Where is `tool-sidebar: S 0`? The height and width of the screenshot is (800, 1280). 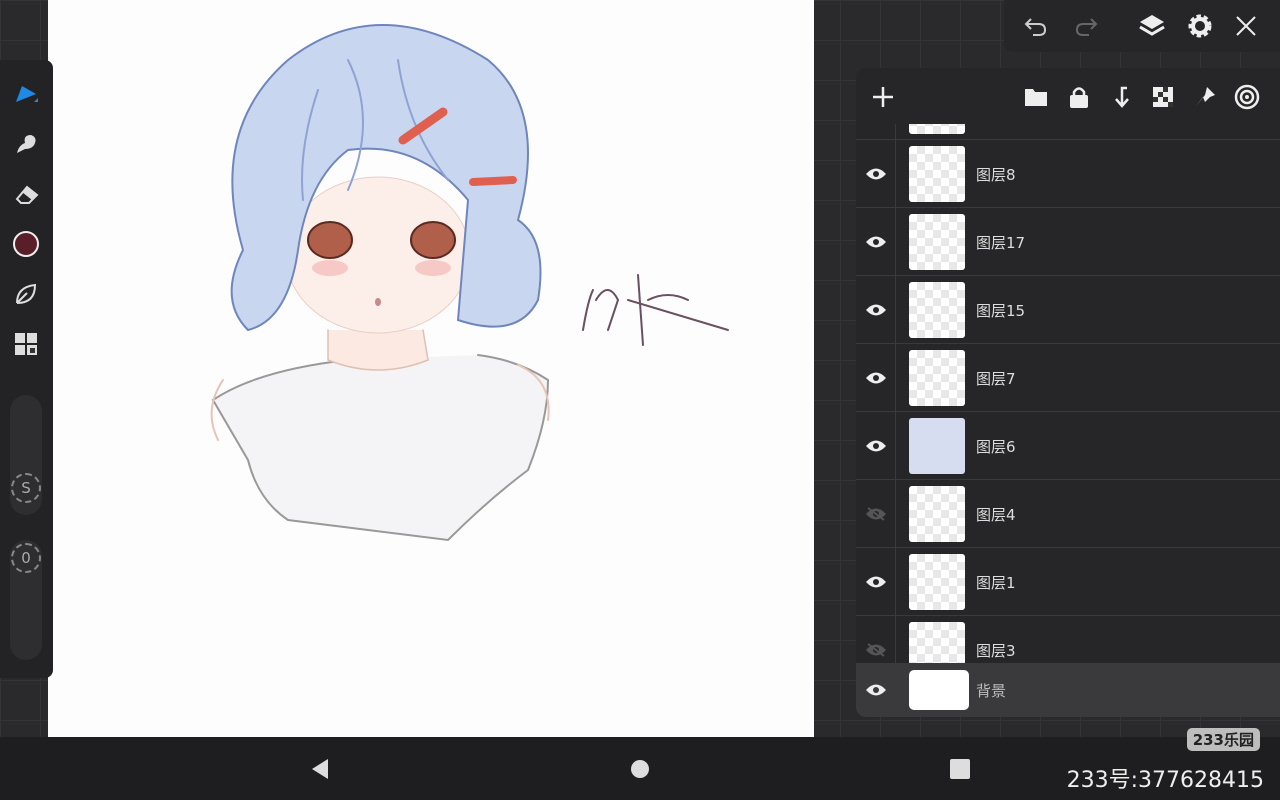 tool-sidebar: S 0 is located at coordinates (26, 369).